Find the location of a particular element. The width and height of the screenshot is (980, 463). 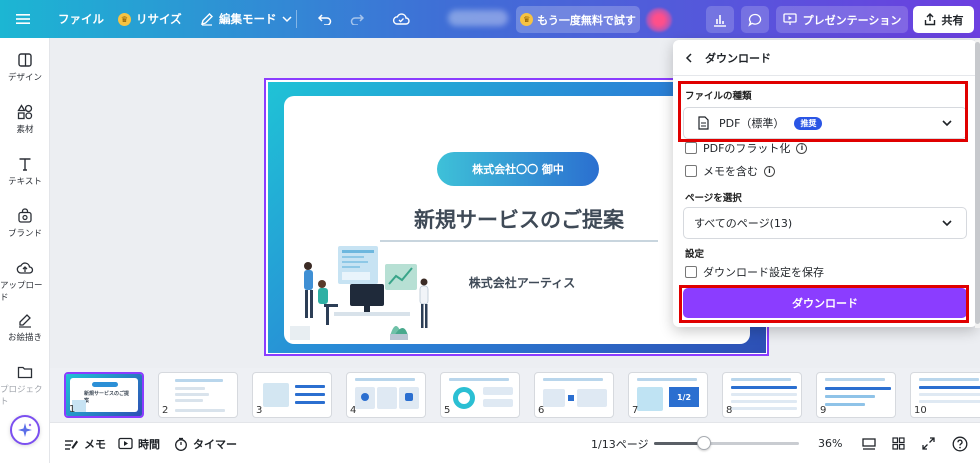

select-pages-label: ページを選択 is located at coordinates (713, 198).